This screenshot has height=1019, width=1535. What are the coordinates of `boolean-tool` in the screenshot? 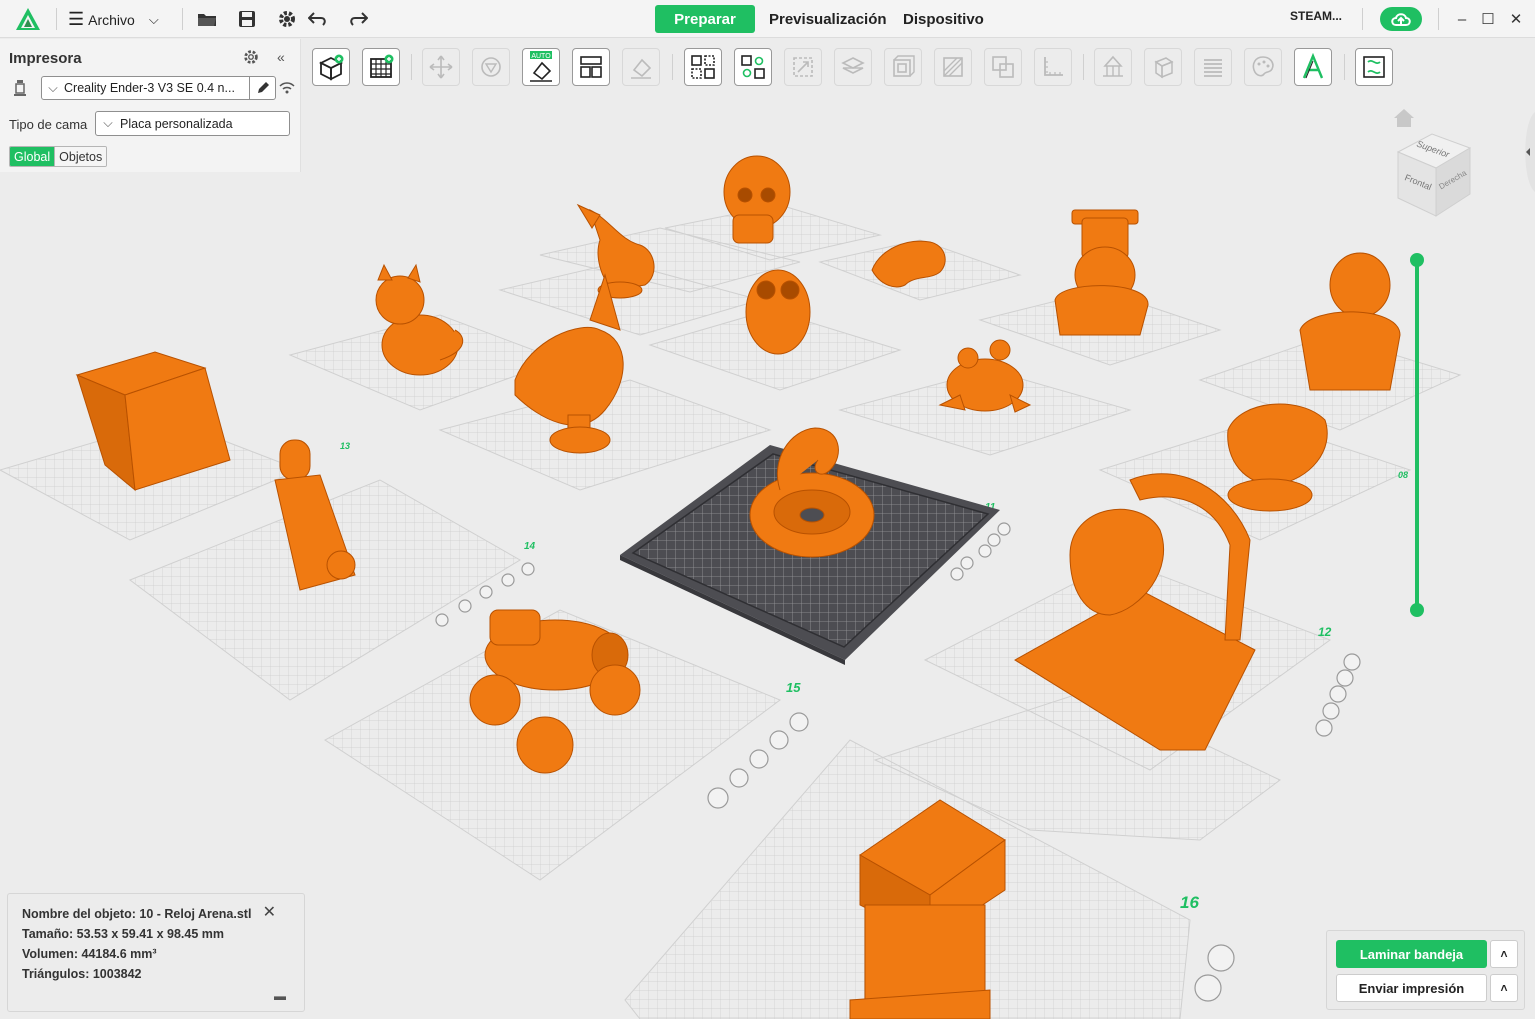 It's located at (1003, 67).